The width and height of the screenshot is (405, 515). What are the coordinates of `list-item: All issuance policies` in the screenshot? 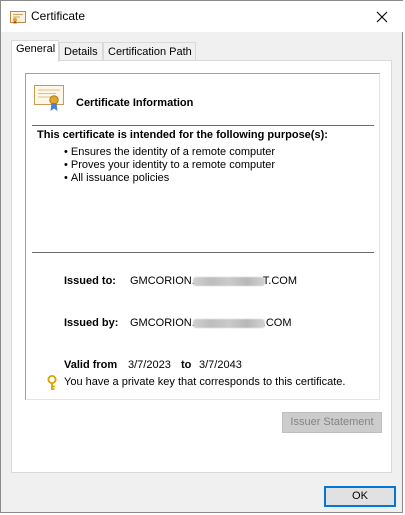 It's located at (169, 178).